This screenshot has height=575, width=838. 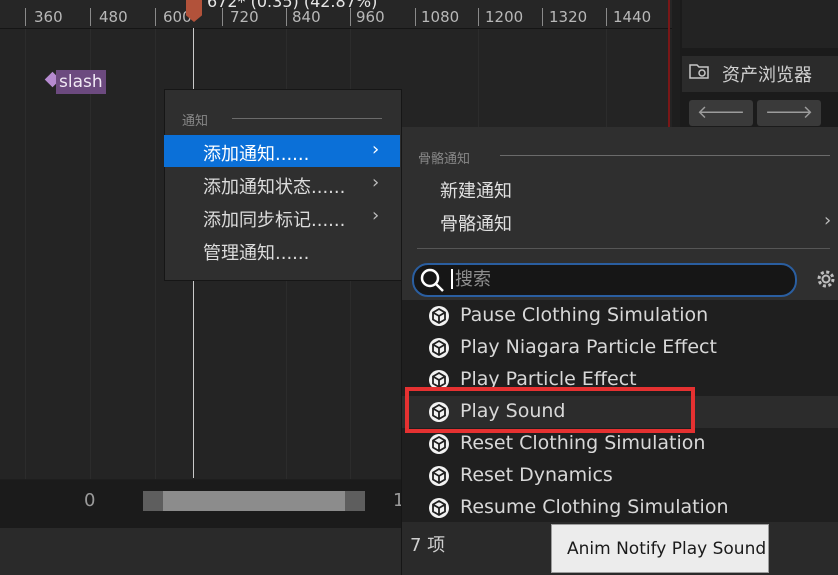 I want to click on list-item-play-niagara-particle-effect: Play Niagara Particle Effect, so click(x=620, y=348).